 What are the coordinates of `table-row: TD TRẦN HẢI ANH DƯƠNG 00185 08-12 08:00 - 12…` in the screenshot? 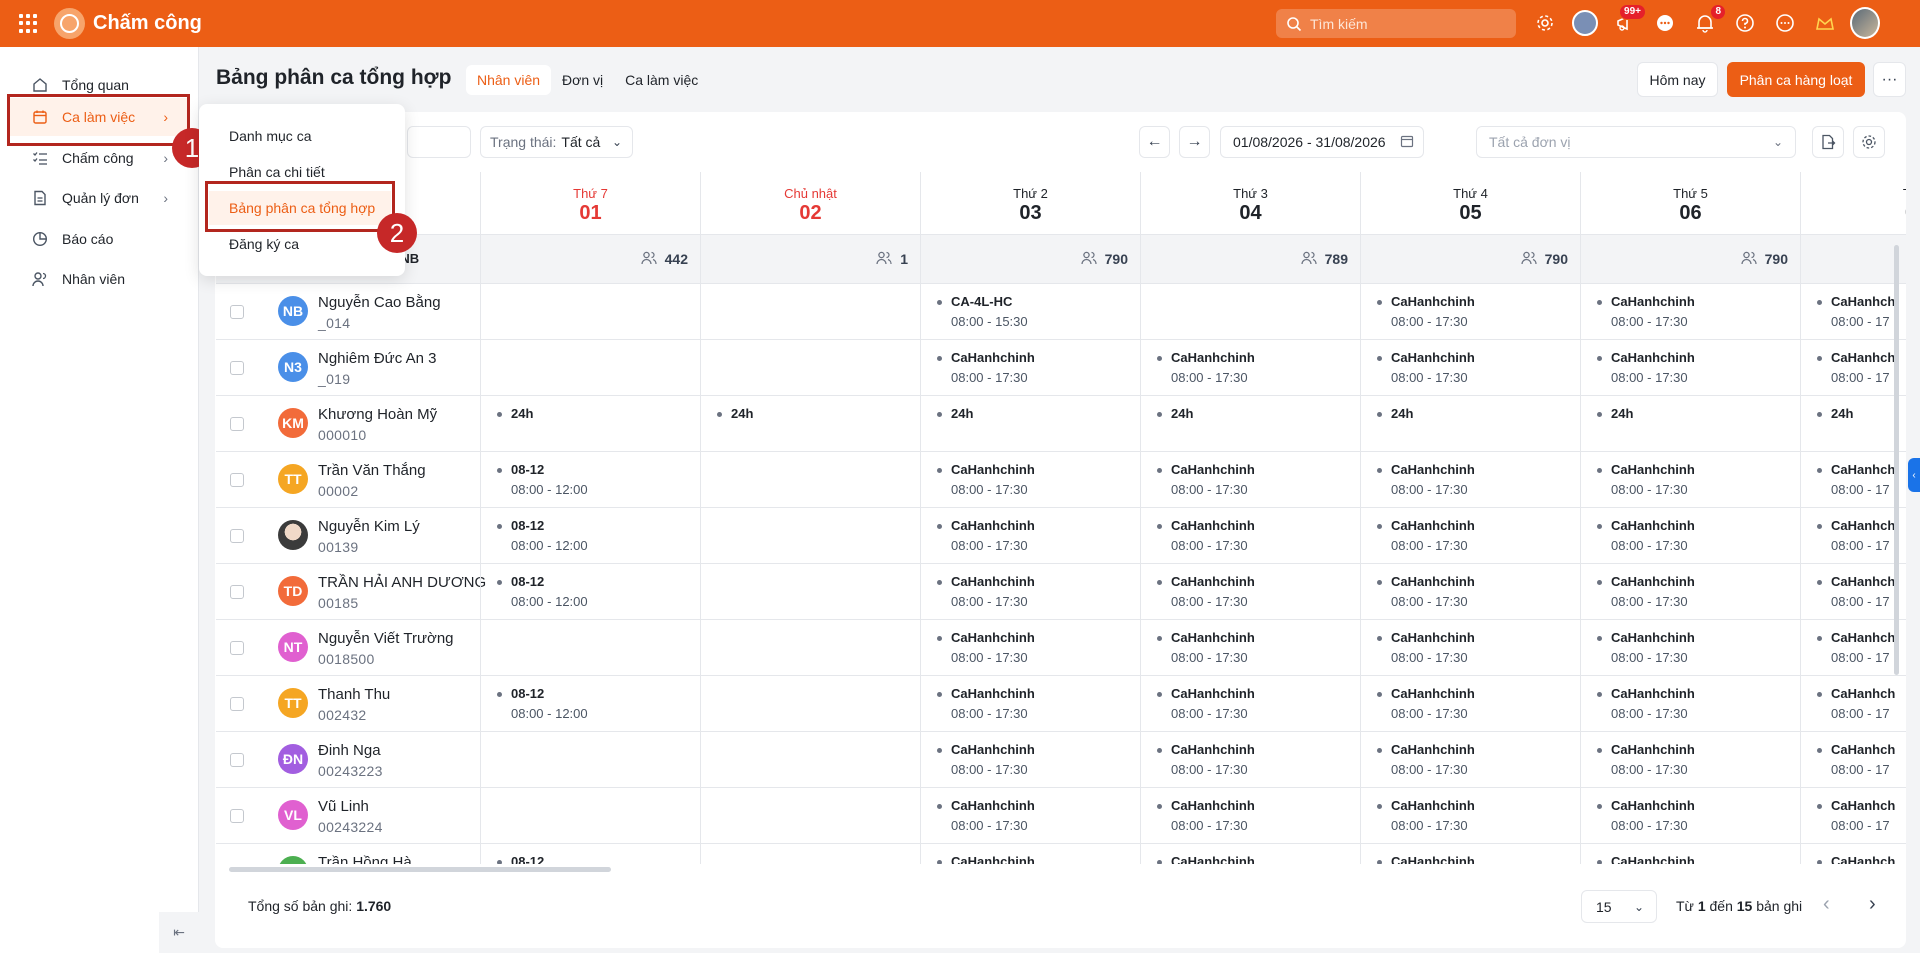 It's located at (1061, 591).